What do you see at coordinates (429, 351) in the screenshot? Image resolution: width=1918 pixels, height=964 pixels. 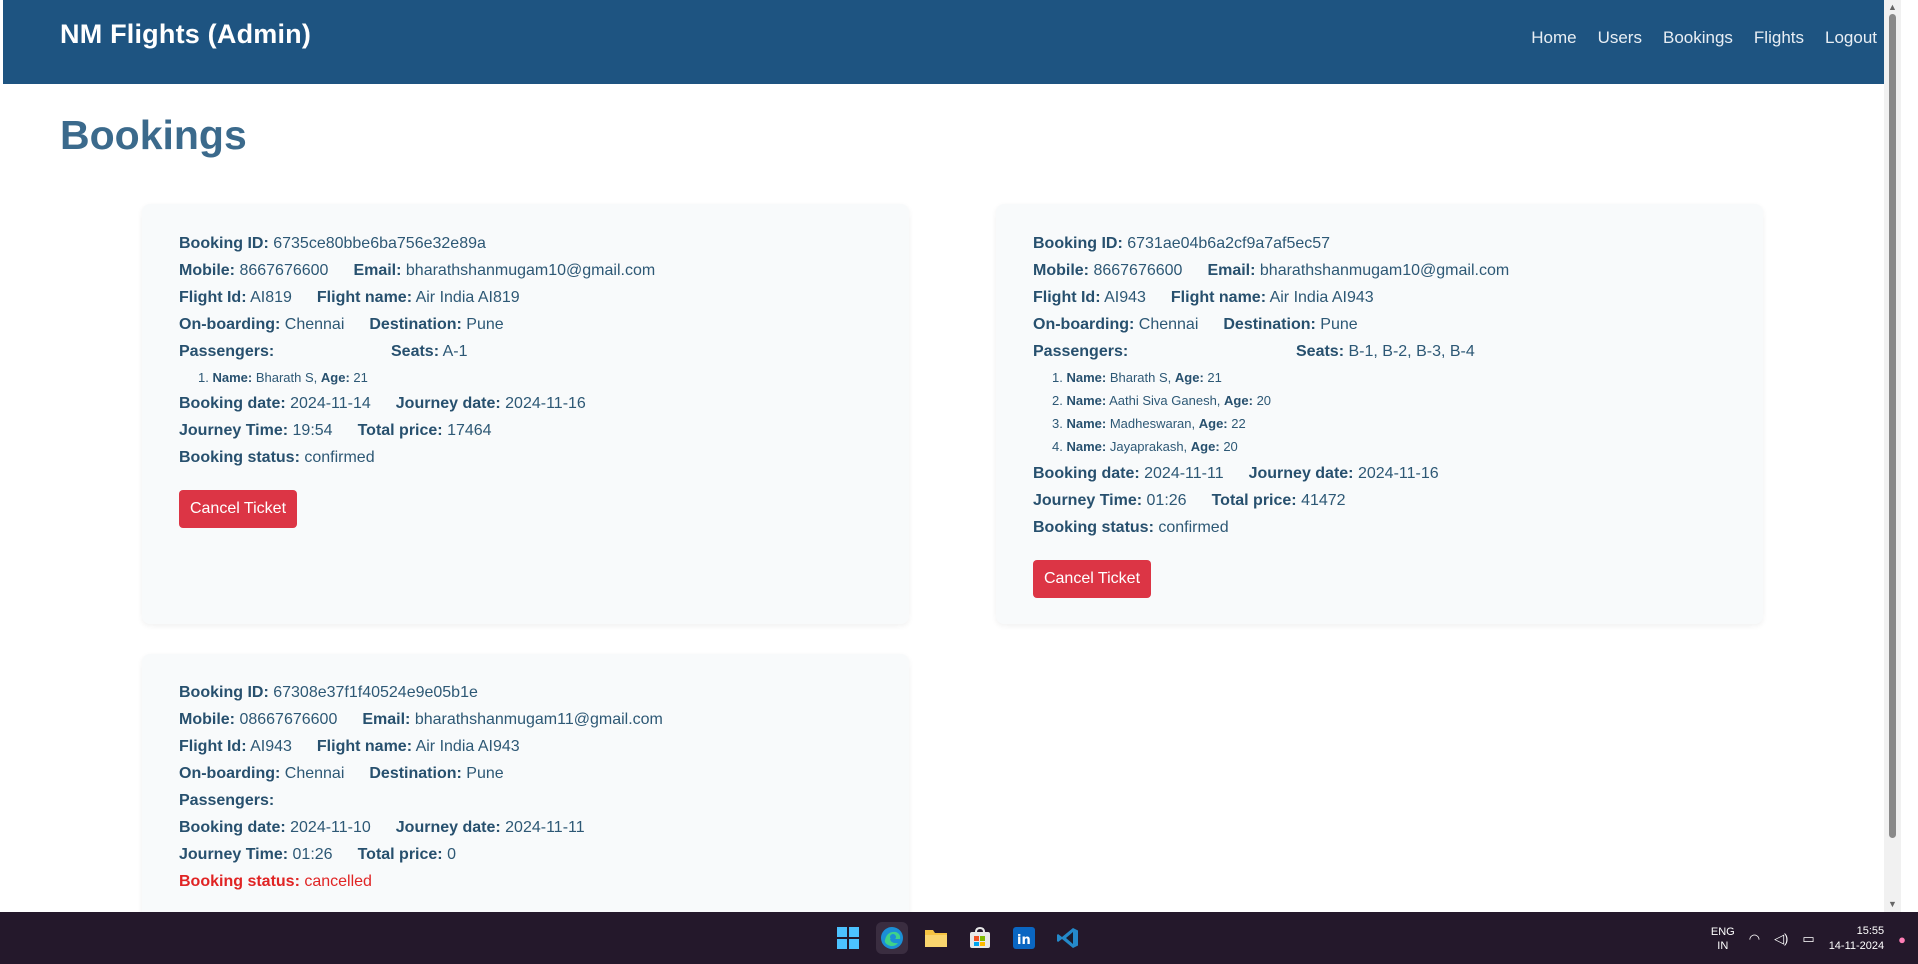 I see `seats-row: Seats: A-1` at bounding box center [429, 351].